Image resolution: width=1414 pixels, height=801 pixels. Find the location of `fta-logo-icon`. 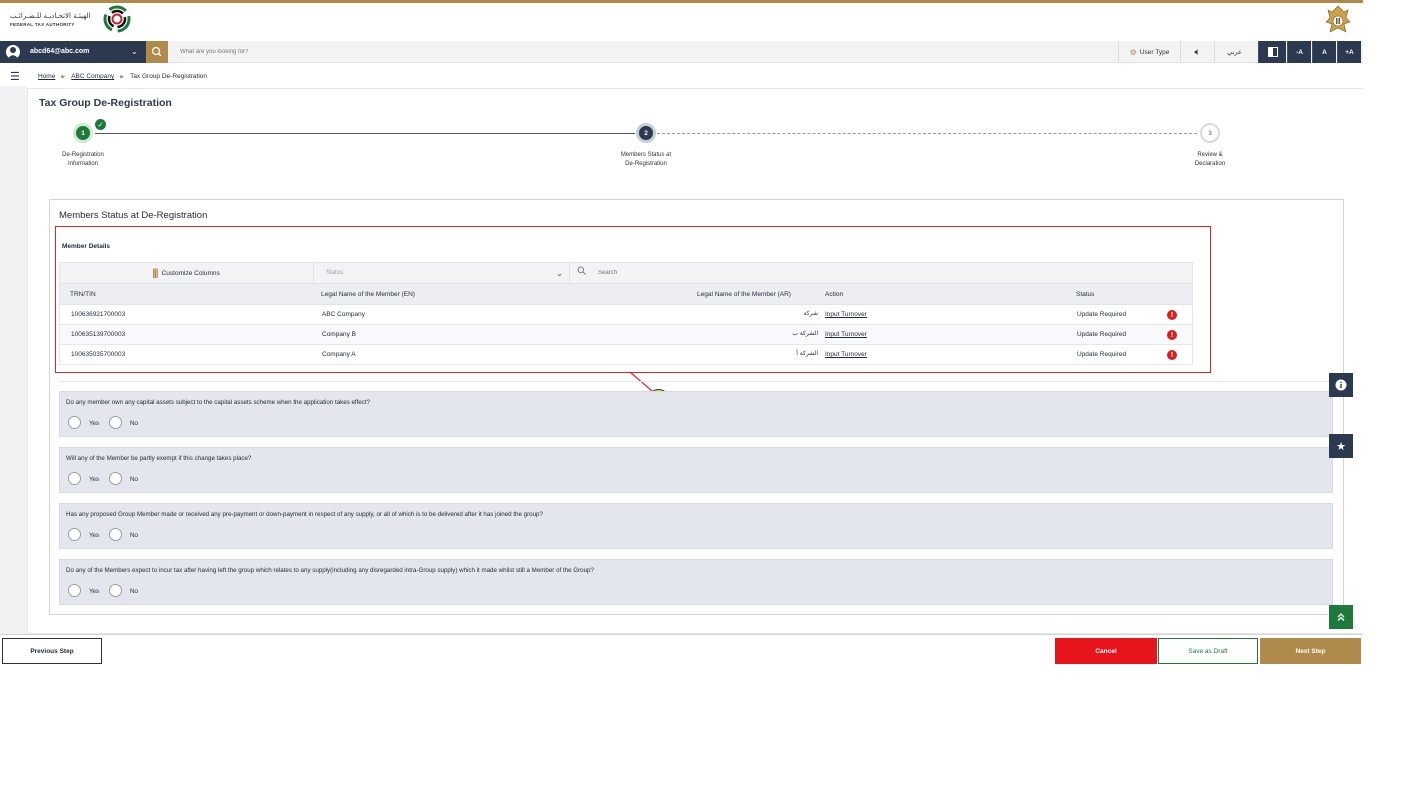

fta-logo-icon is located at coordinates (117, 19).